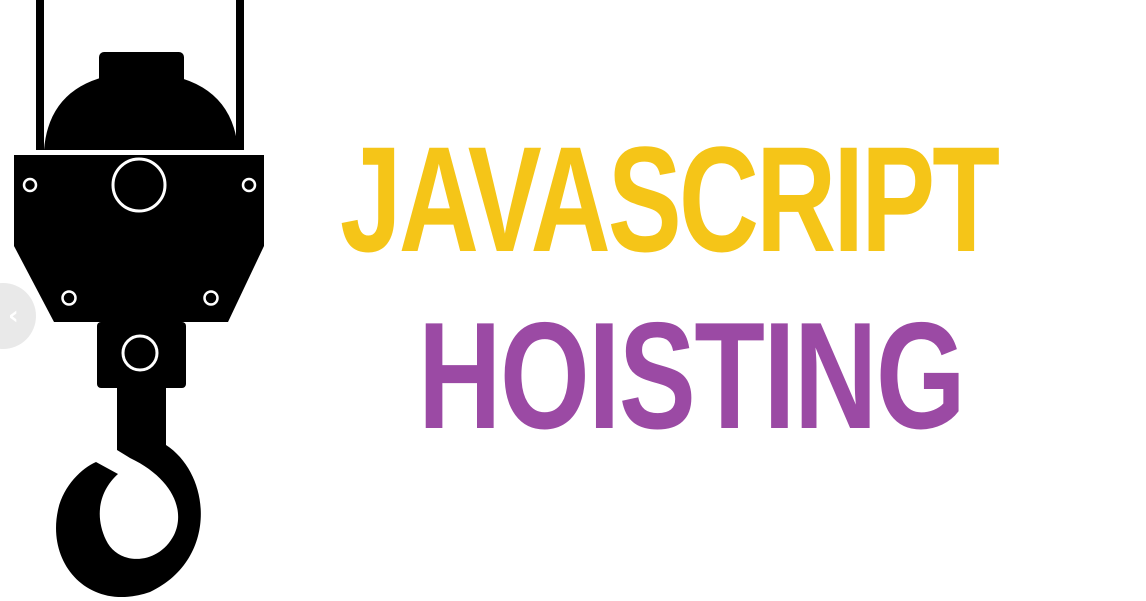  I want to click on pulley-dome, so click(141, 111).